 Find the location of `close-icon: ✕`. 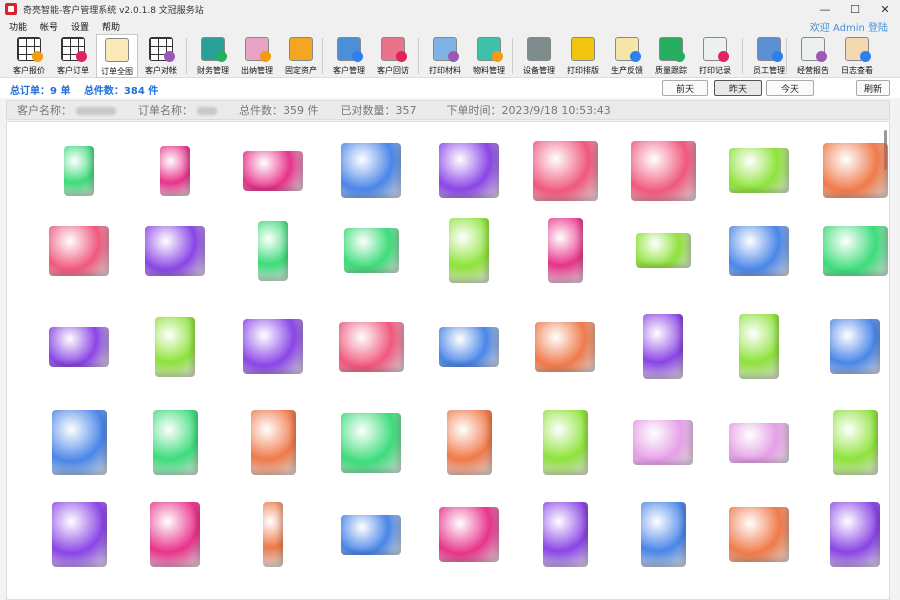

close-icon: ✕ is located at coordinates (885, 9).